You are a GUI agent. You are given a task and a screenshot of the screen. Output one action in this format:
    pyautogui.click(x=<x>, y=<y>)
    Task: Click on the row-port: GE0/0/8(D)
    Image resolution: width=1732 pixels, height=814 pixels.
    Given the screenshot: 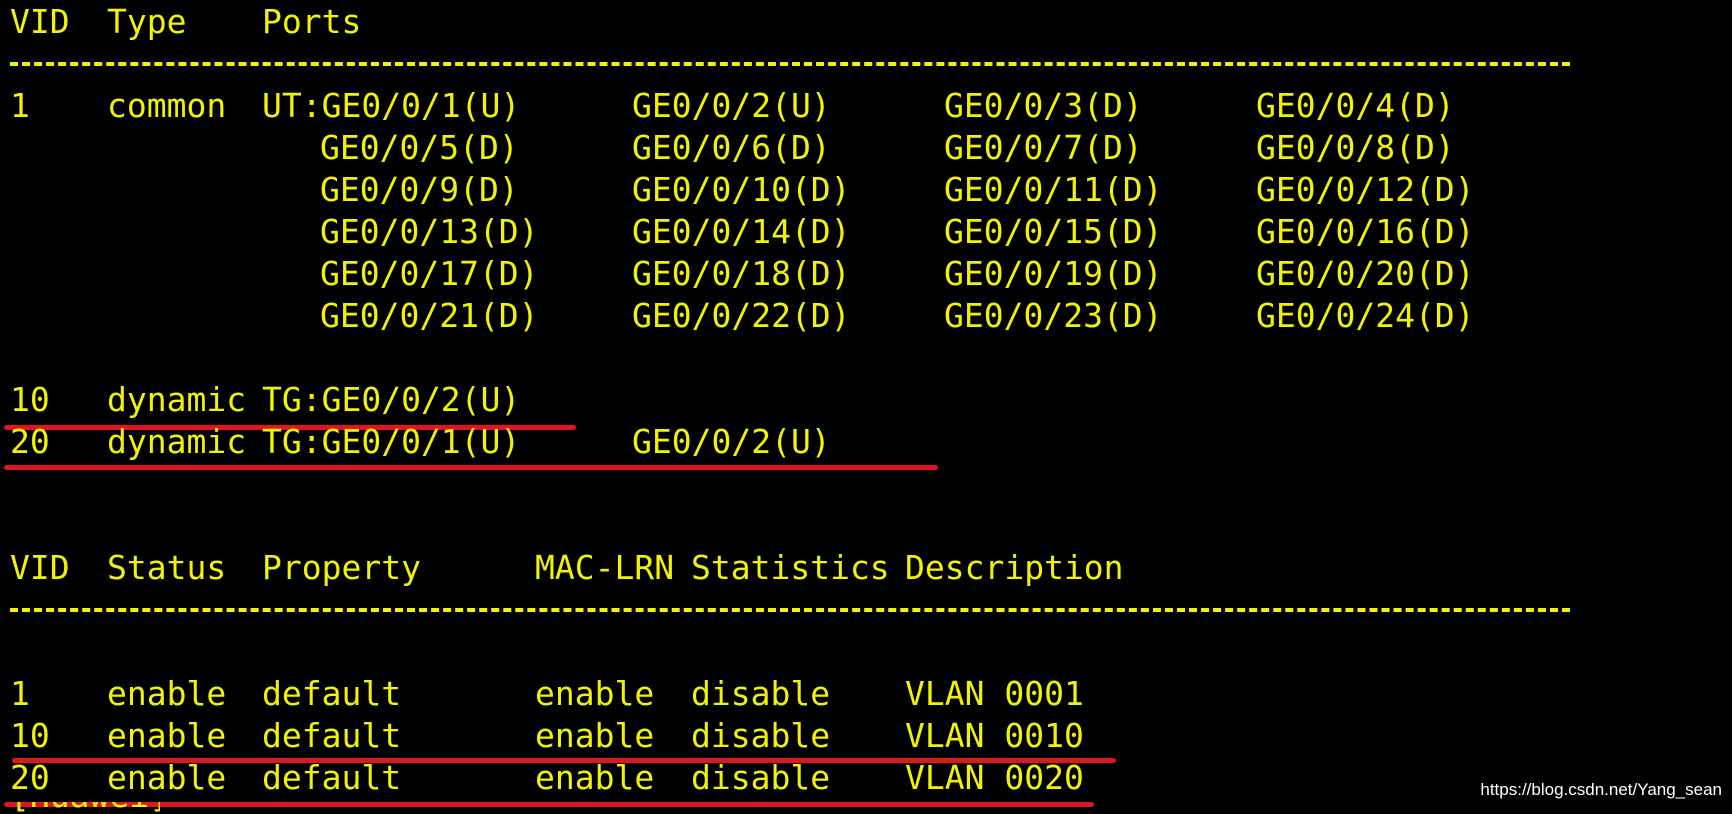 What is the action you would take?
    pyautogui.click(x=1355, y=147)
    